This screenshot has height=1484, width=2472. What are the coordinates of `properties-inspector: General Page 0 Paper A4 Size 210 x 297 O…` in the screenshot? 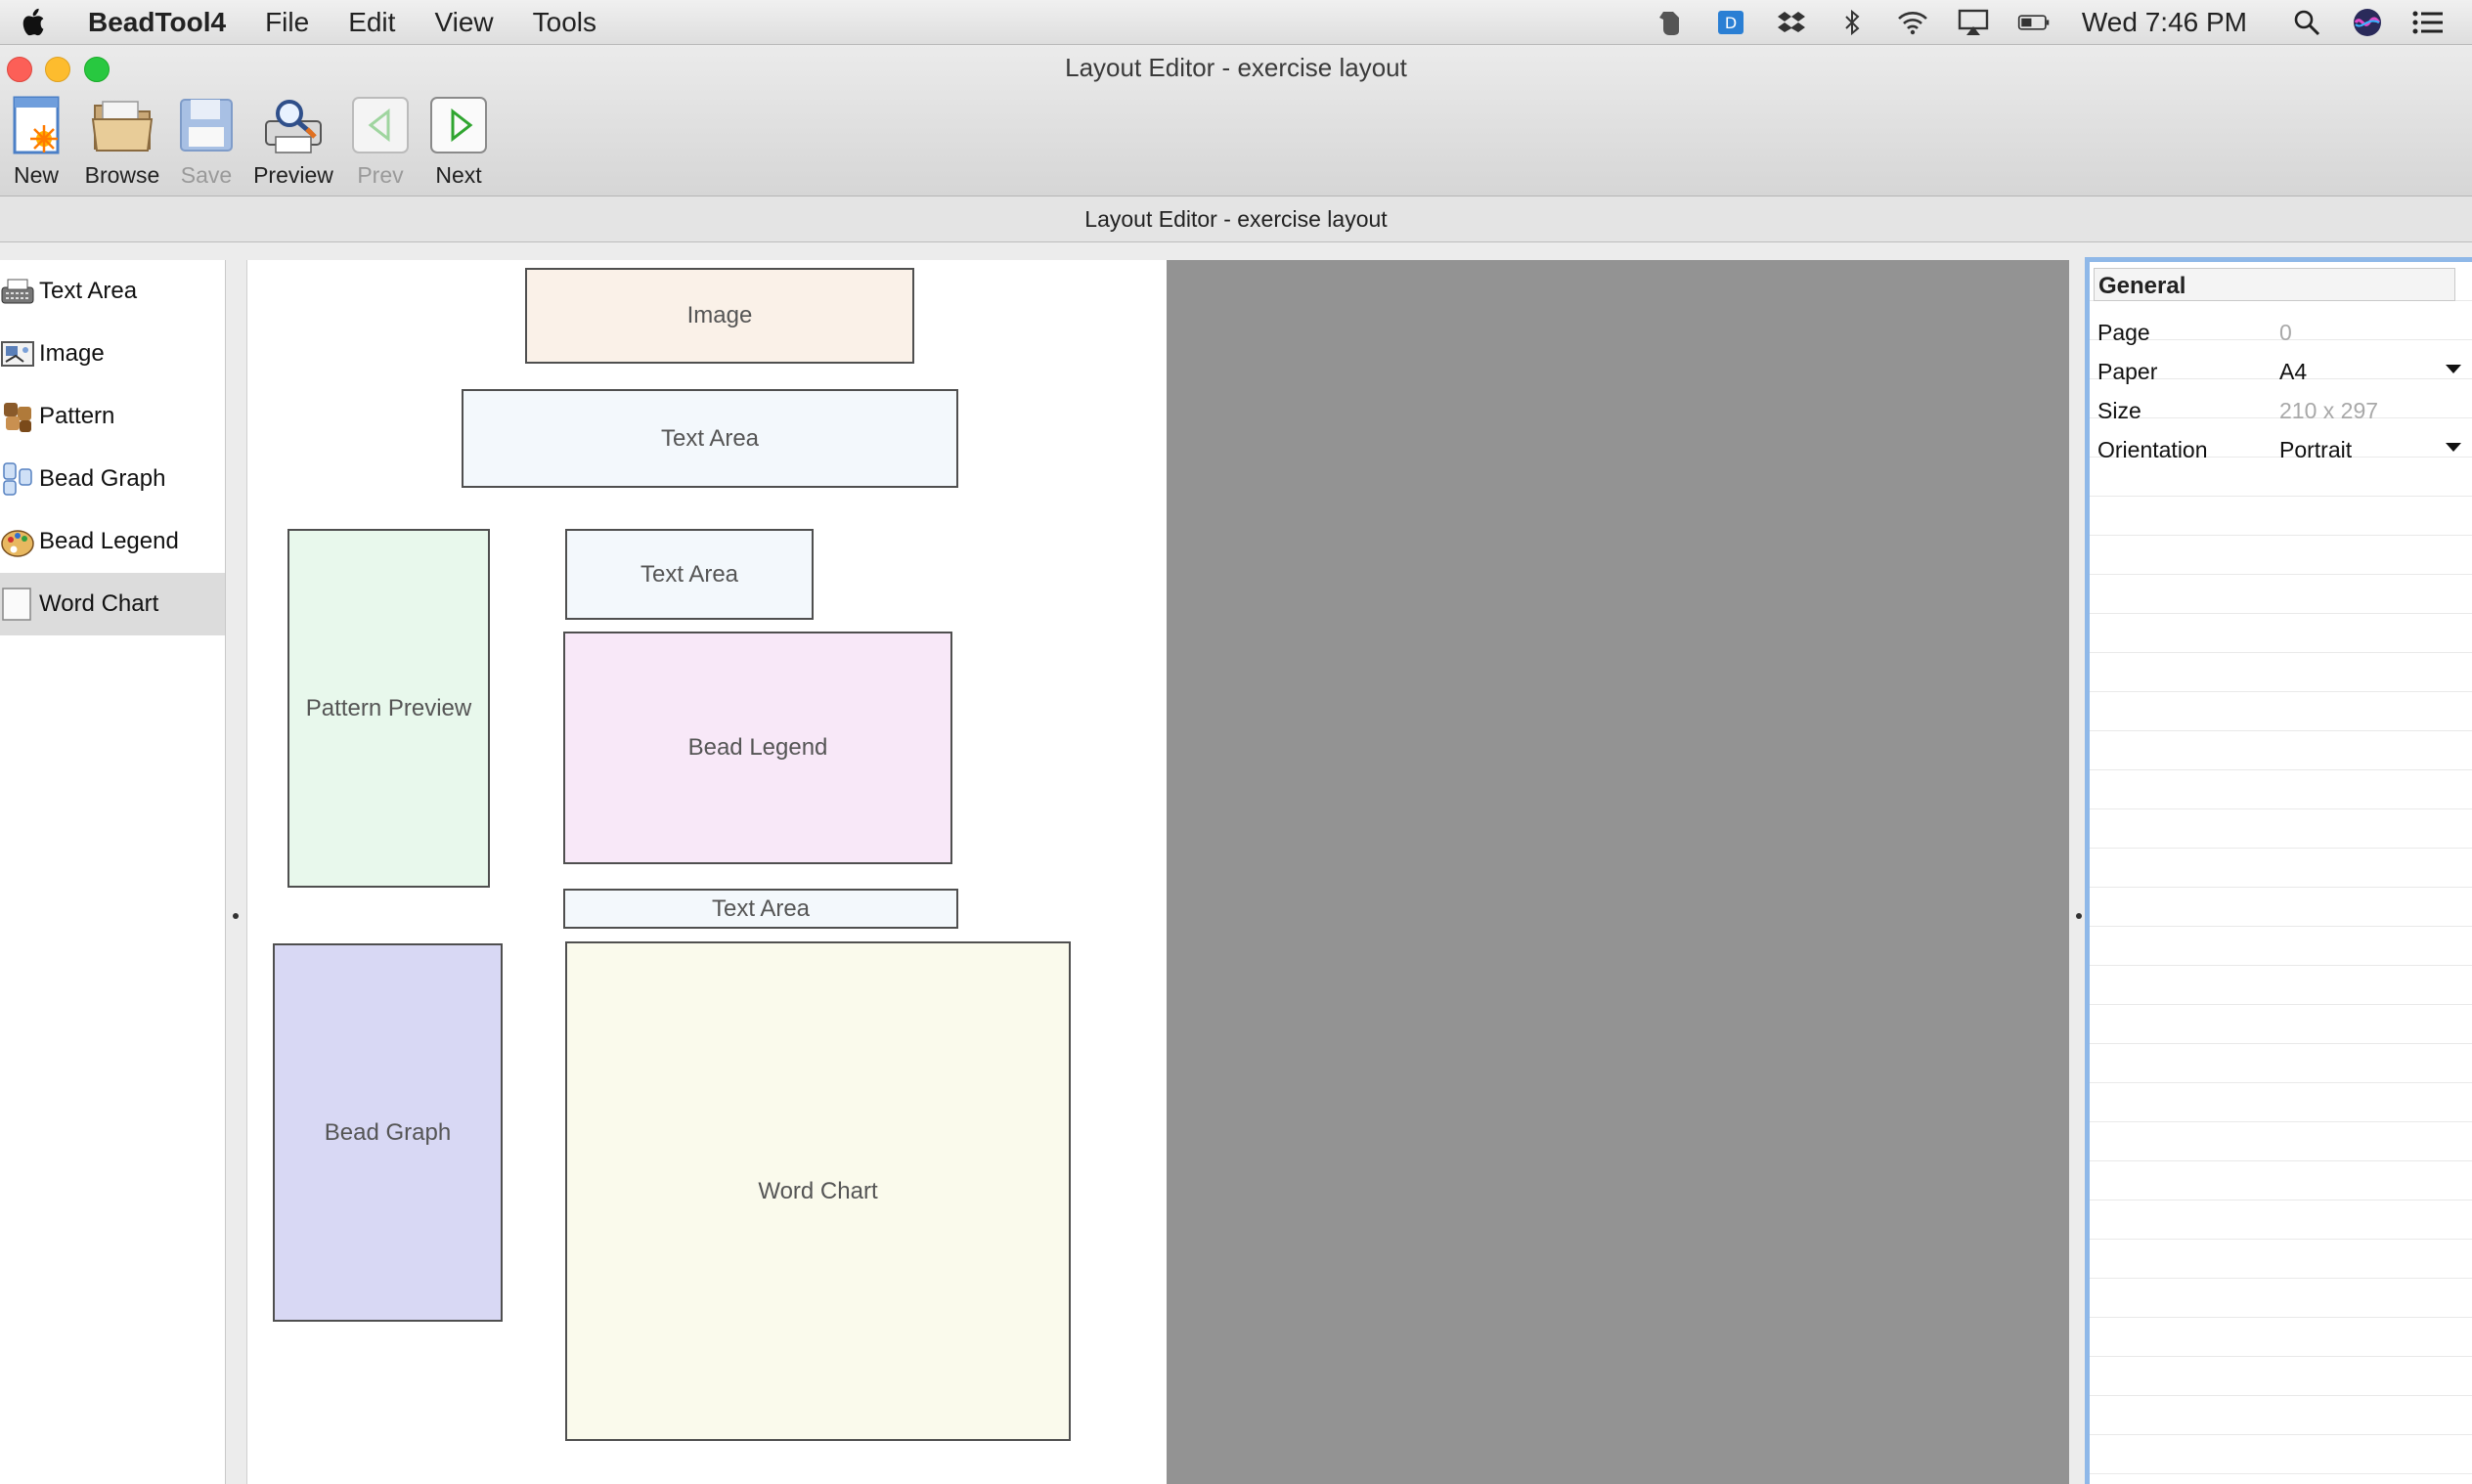 It's located at (2278, 870).